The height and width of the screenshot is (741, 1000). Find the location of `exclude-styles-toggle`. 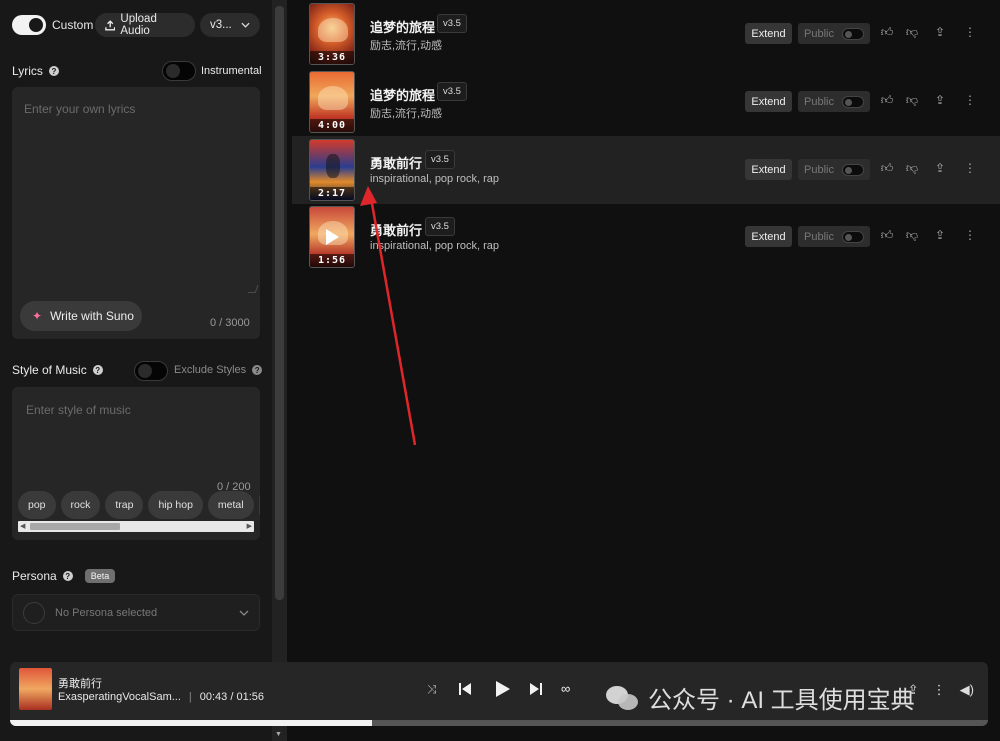

exclude-styles-toggle is located at coordinates (151, 371).